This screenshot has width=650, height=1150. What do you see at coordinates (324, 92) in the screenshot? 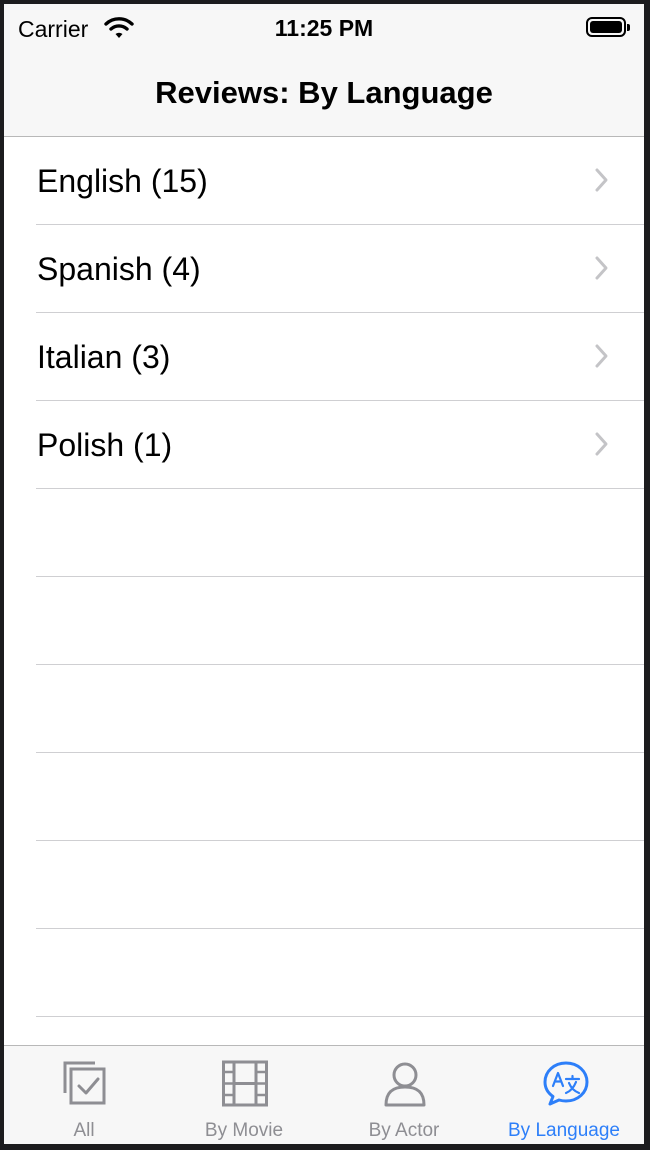
I see `page-title: Reviews: By Language` at bounding box center [324, 92].